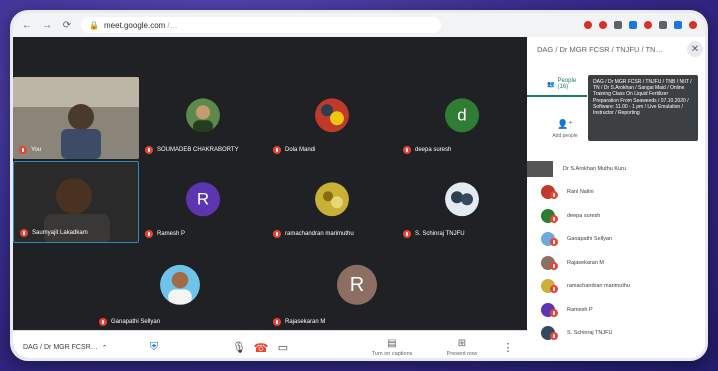 Image resolution: width=718 pixels, height=371 pixels. I want to click on participant-name: Ganapathi Sellyan, so click(129, 322).